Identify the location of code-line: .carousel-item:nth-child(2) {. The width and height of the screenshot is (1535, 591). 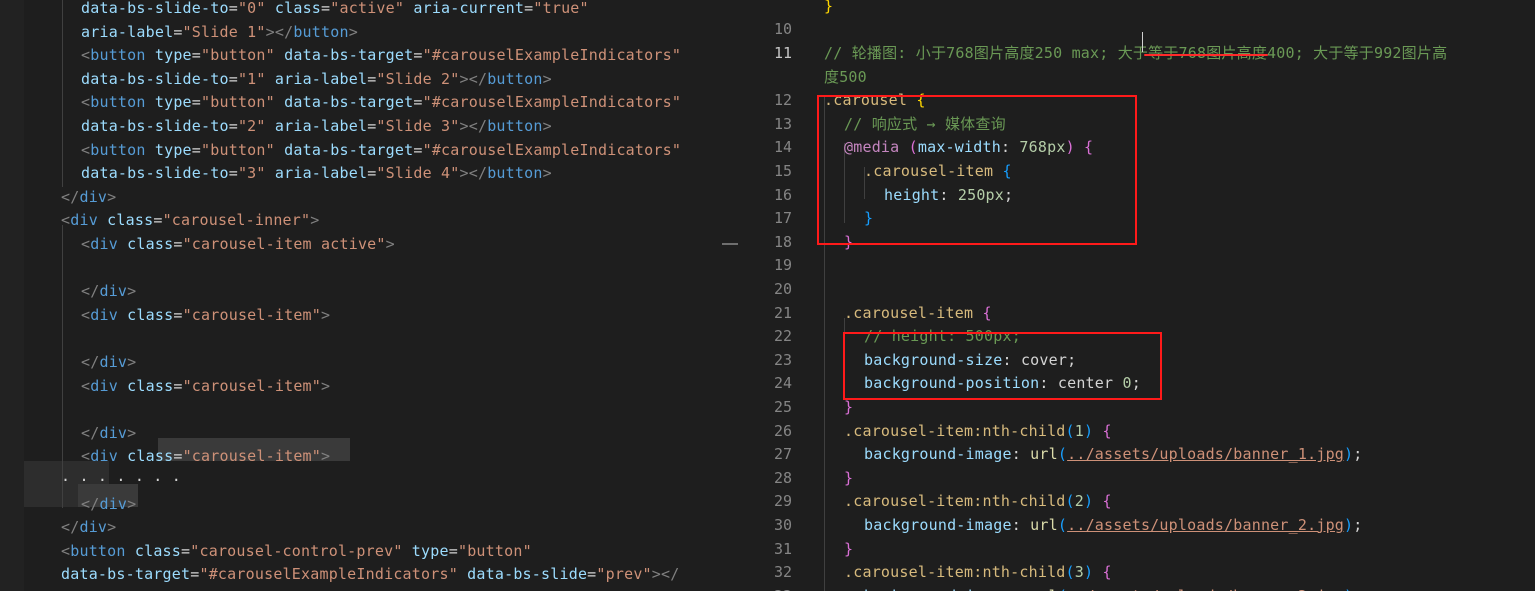
(978, 502).